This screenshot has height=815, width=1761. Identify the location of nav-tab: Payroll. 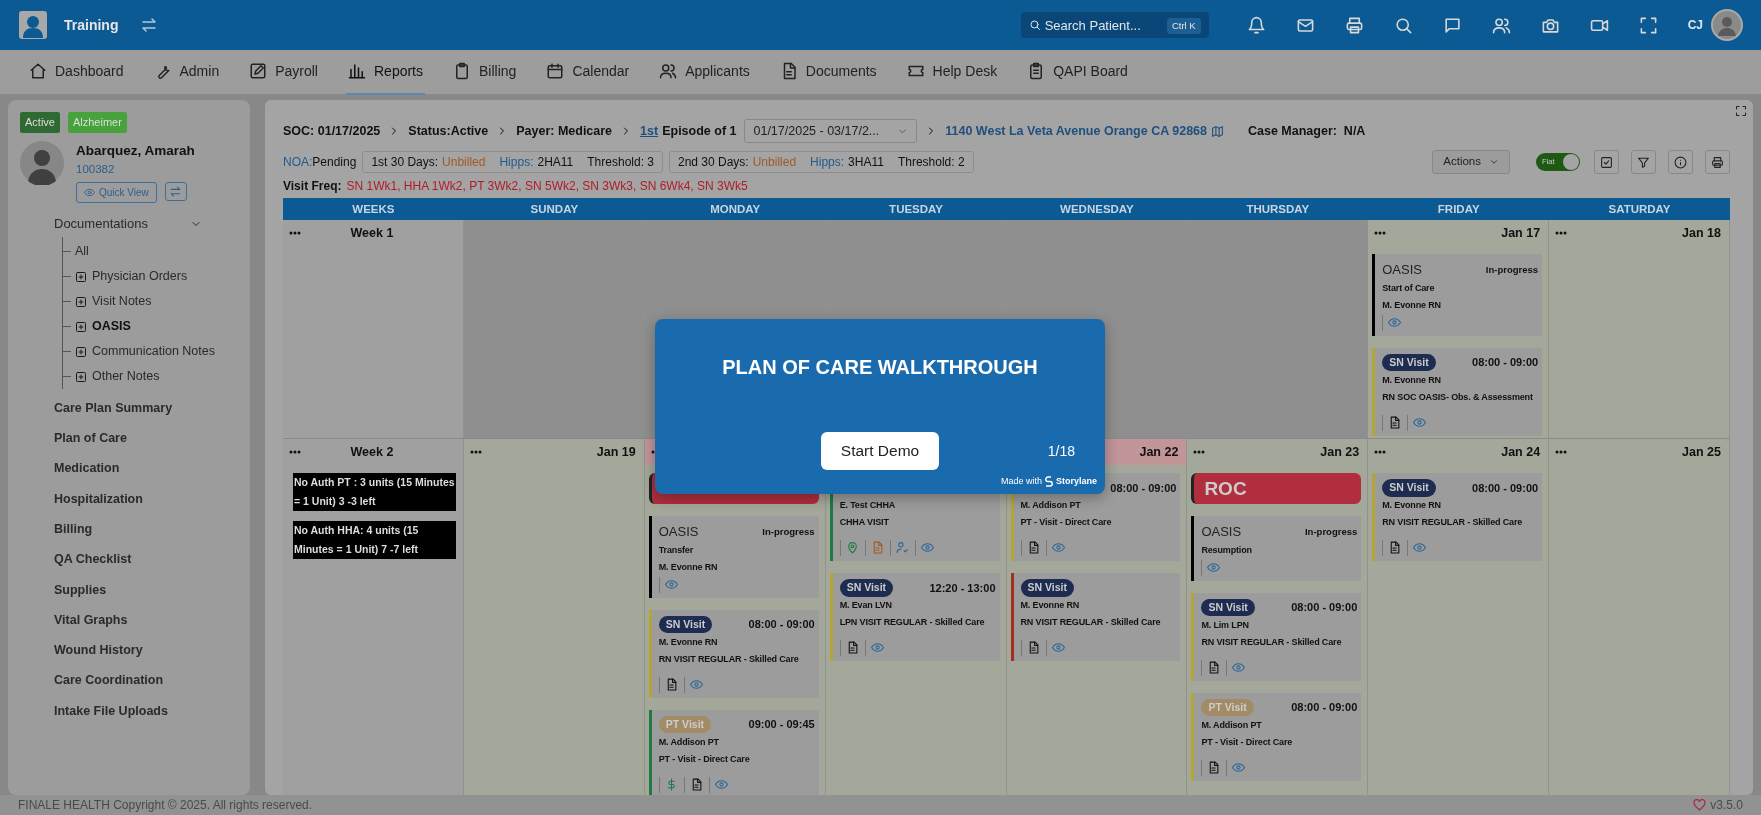
(283, 72).